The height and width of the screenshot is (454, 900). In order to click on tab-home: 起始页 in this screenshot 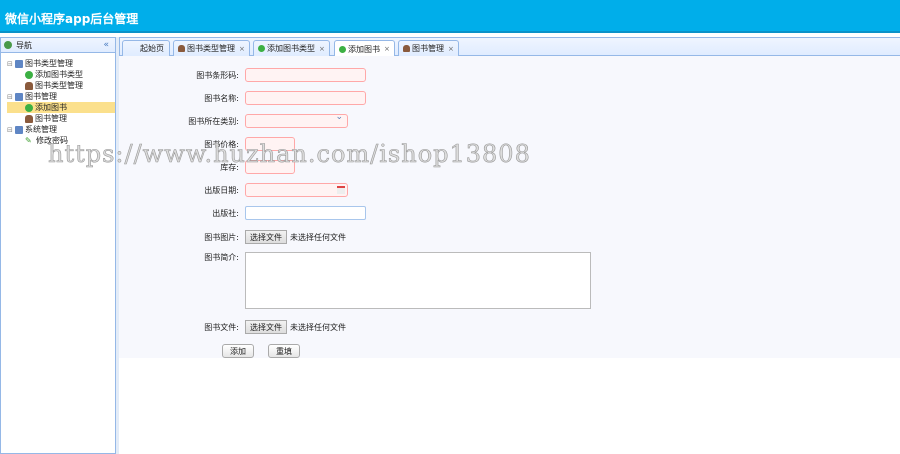, I will do `click(146, 48)`.